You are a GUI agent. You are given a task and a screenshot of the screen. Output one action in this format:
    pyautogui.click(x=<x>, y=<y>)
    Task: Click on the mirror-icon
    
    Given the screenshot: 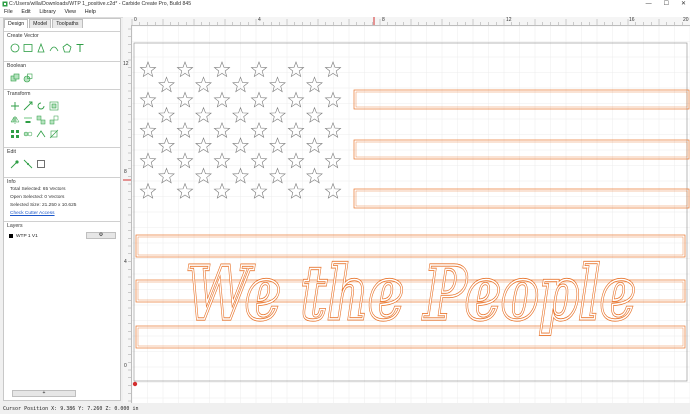 What is the action you would take?
    pyautogui.click(x=15, y=120)
    